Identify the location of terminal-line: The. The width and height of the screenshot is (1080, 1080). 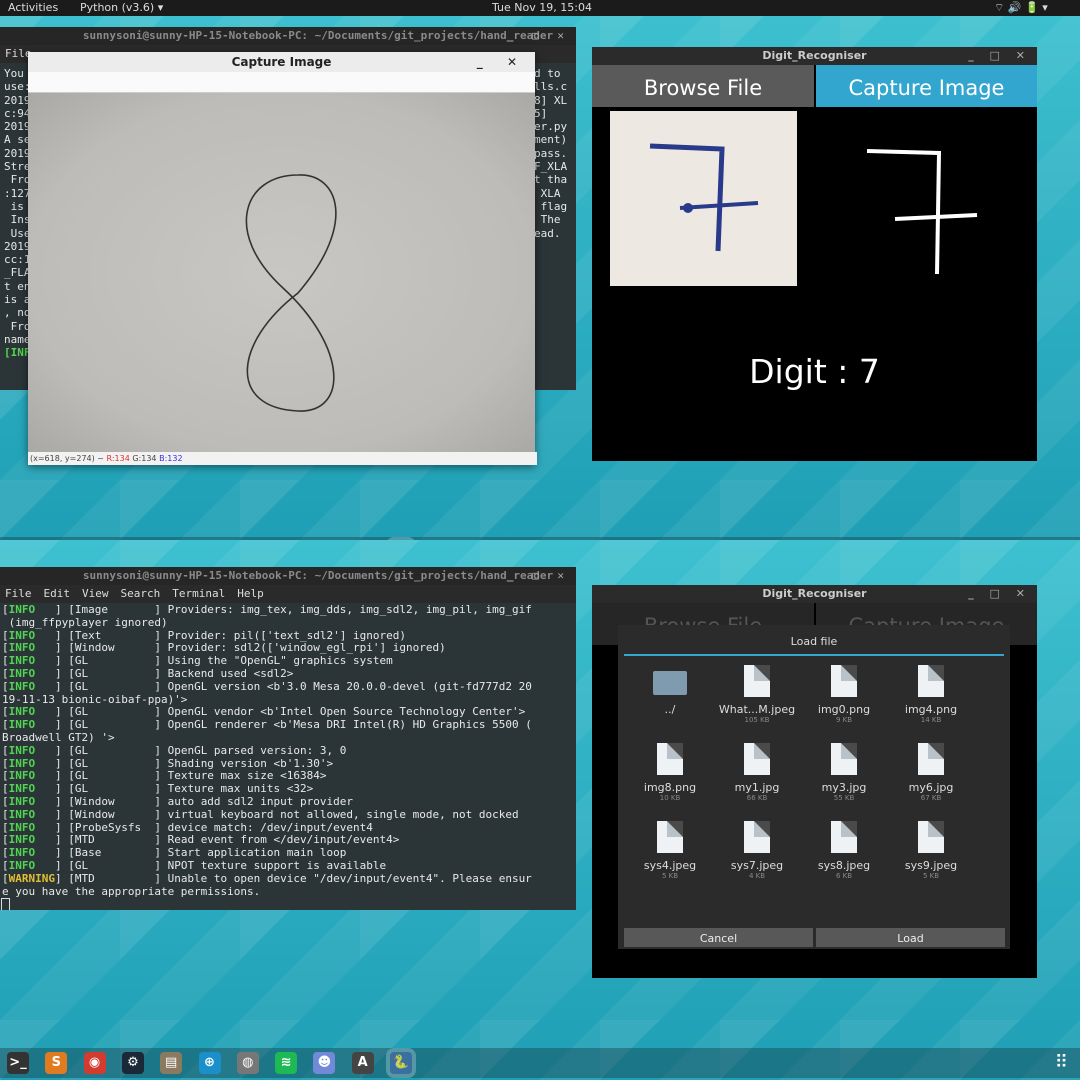
(547, 220).